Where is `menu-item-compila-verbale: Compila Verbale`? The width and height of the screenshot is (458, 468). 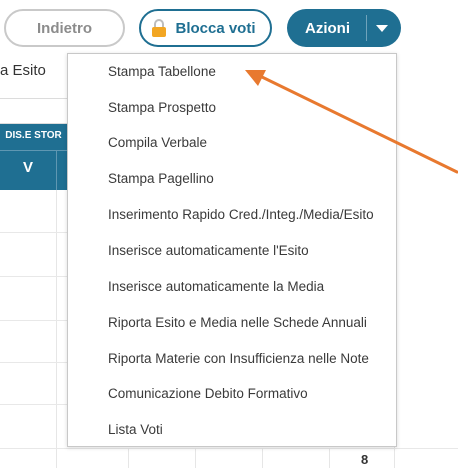
menu-item-compila-verbale: Compila Verbale is located at coordinates (157, 142).